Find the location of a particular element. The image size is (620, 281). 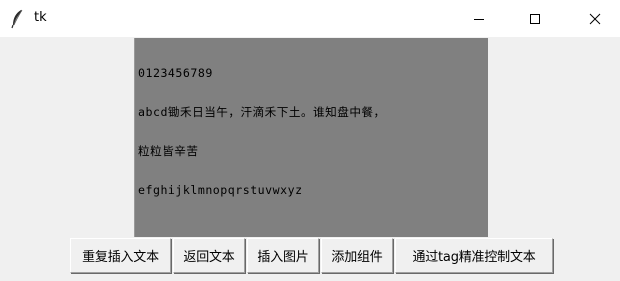

return-text-button: 返回文本 is located at coordinates (209, 255).